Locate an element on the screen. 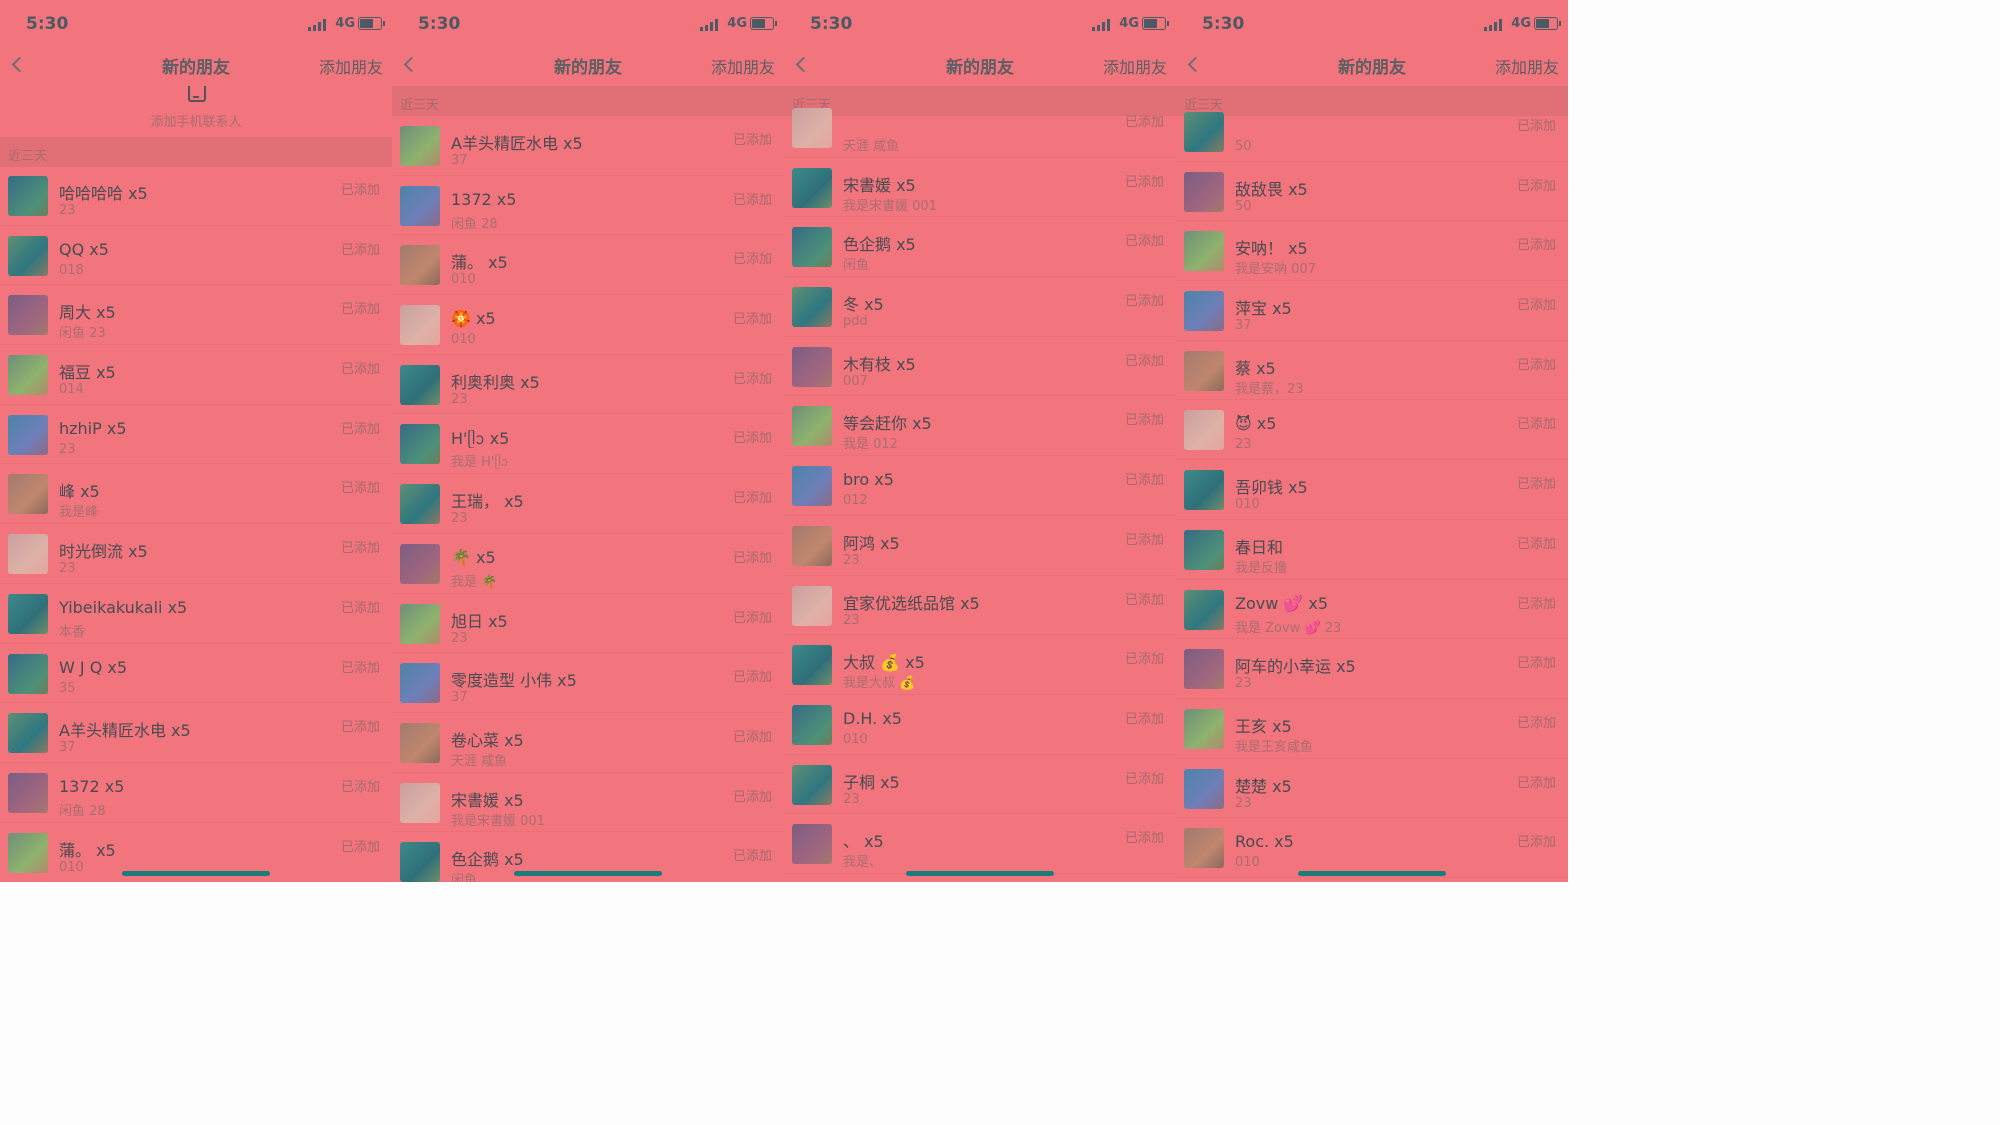 The height and width of the screenshot is (1125, 2000). friend-request-row: 色企鹅 x5 闲鱼 已添加 is located at coordinates (980, 247).